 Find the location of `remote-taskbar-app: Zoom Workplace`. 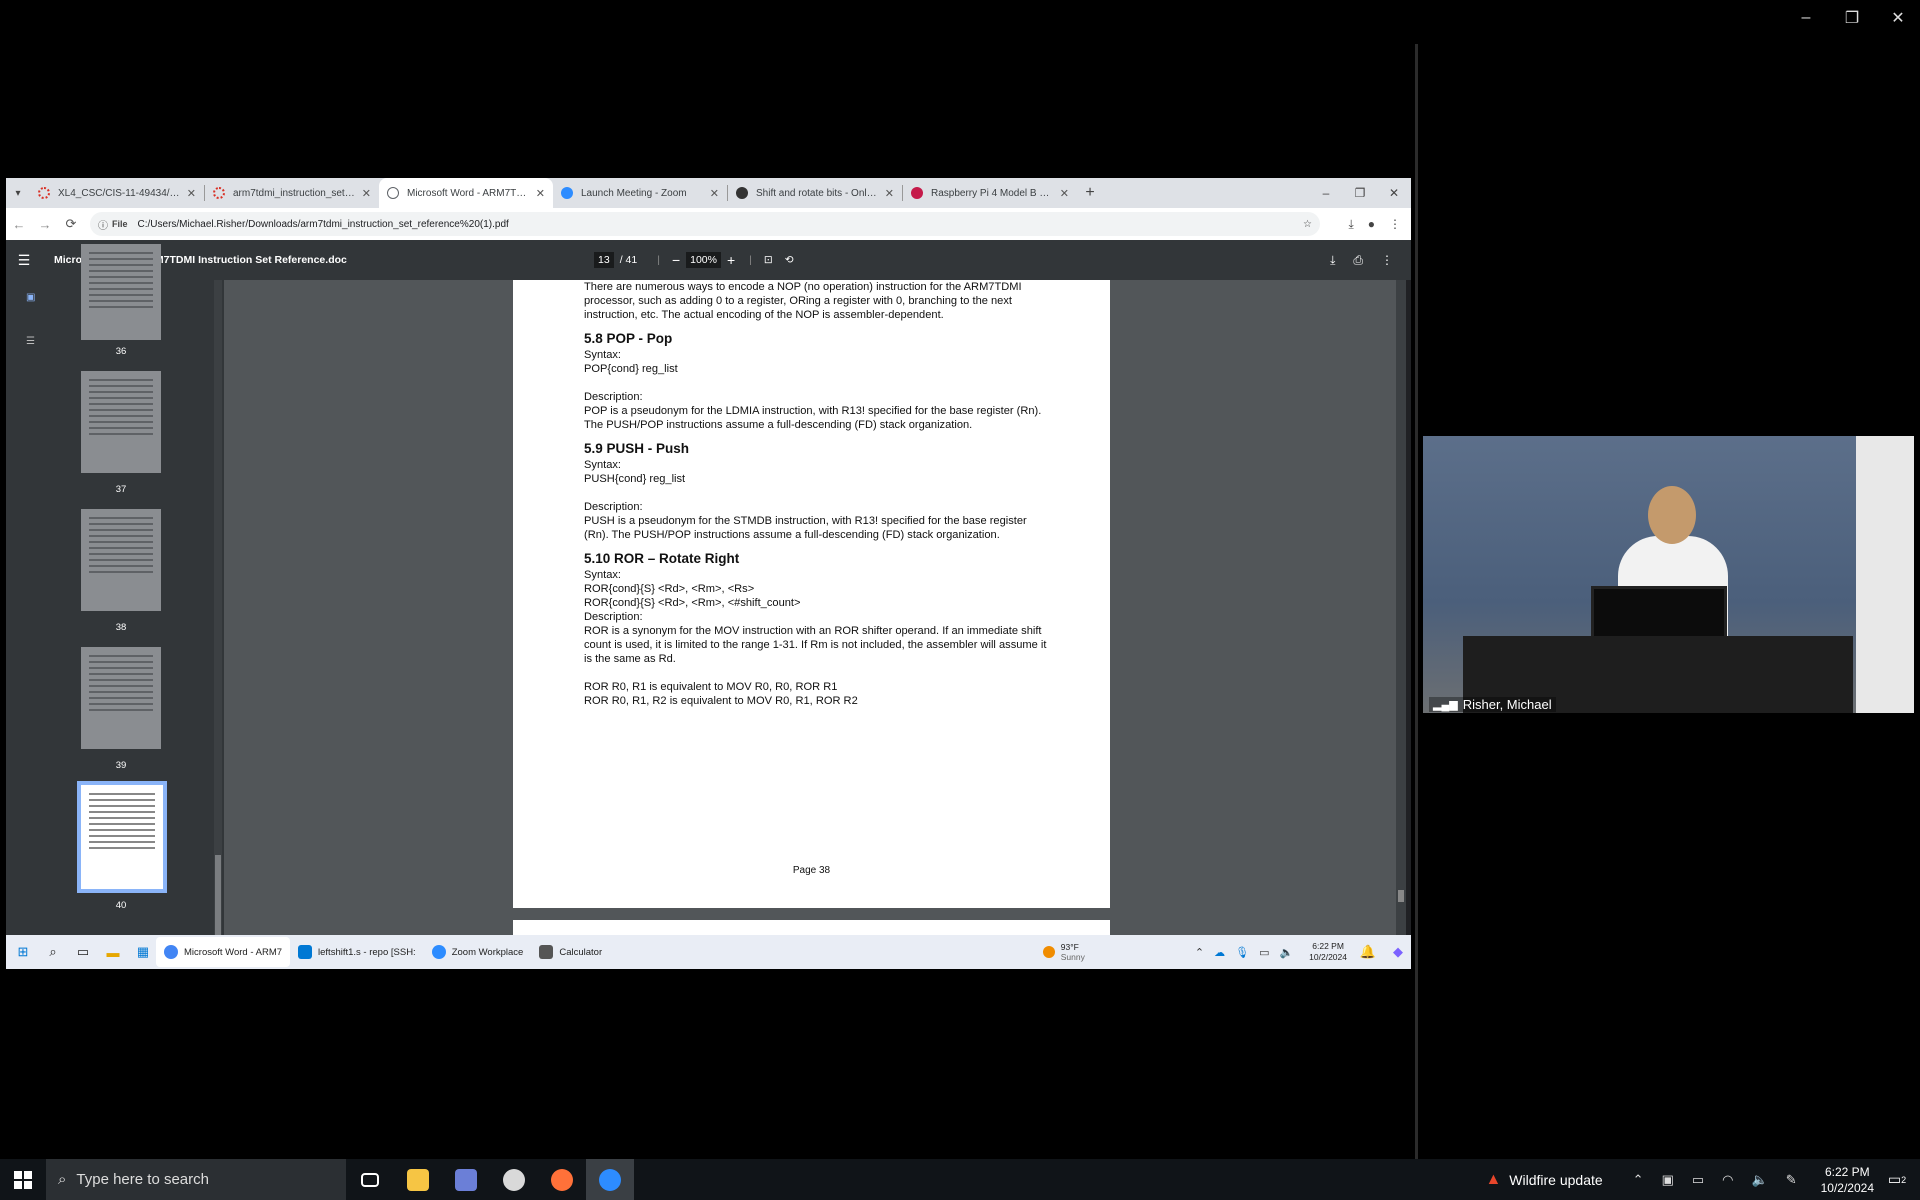

remote-taskbar-app: Zoom Workplace is located at coordinates (478, 952).